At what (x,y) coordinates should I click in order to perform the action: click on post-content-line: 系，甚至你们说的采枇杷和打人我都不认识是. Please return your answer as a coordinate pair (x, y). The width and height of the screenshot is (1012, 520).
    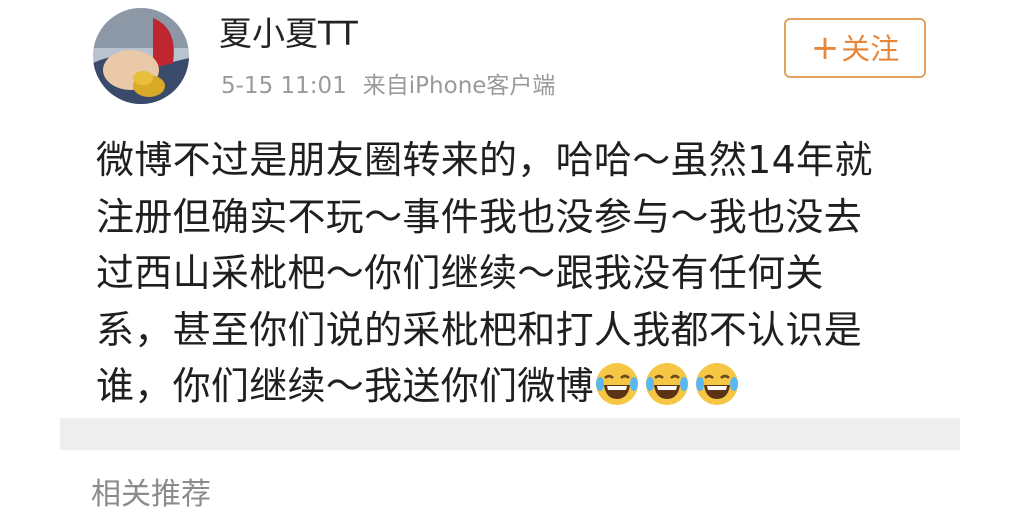
    Looking at the image, I should click on (479, 329).